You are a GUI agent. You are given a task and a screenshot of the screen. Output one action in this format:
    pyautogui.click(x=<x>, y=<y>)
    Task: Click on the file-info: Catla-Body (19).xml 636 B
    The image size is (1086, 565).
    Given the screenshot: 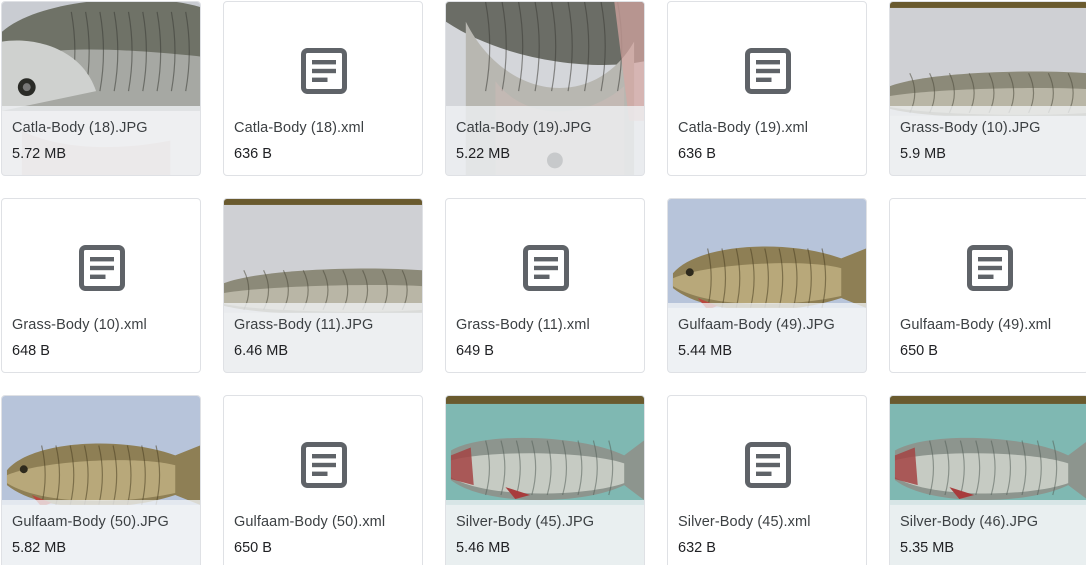 What is the action you would take?
    pyautogui.click(x=767, y=140)
    